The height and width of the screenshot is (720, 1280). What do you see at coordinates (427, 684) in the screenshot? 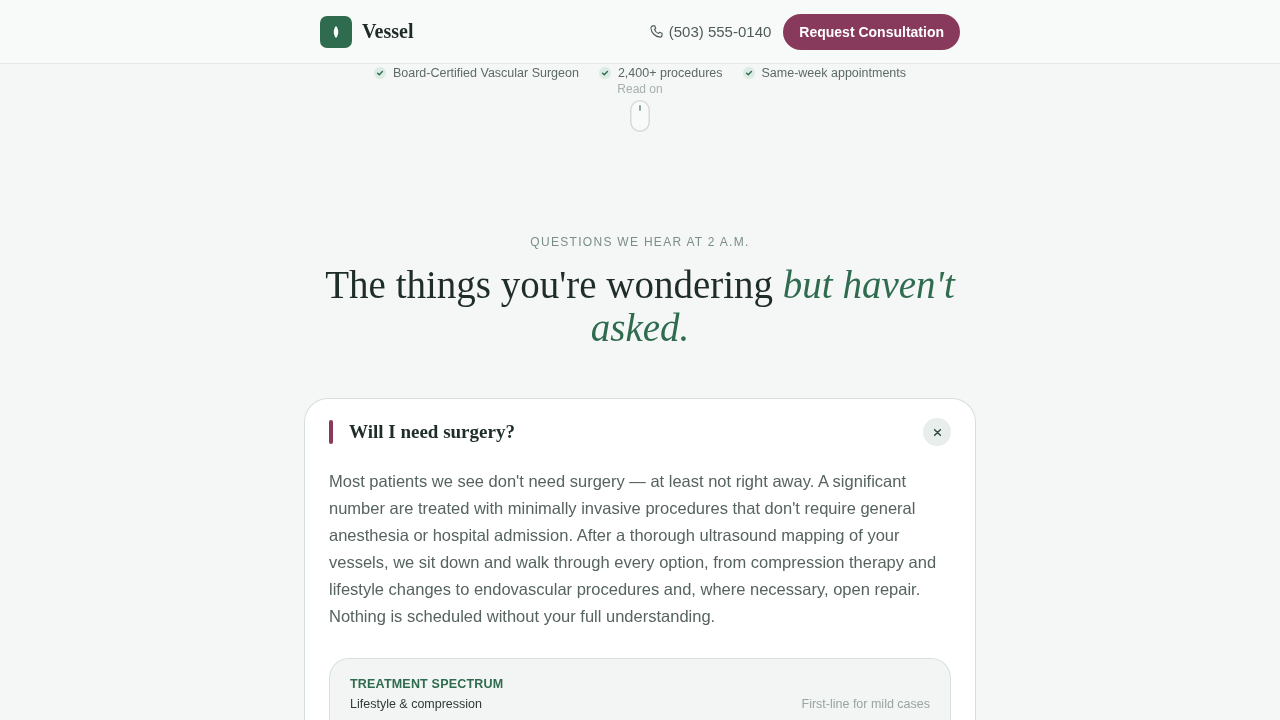
I see `panel-title: TREATMENT SPECTRUM` at bounding box center [427, 684].